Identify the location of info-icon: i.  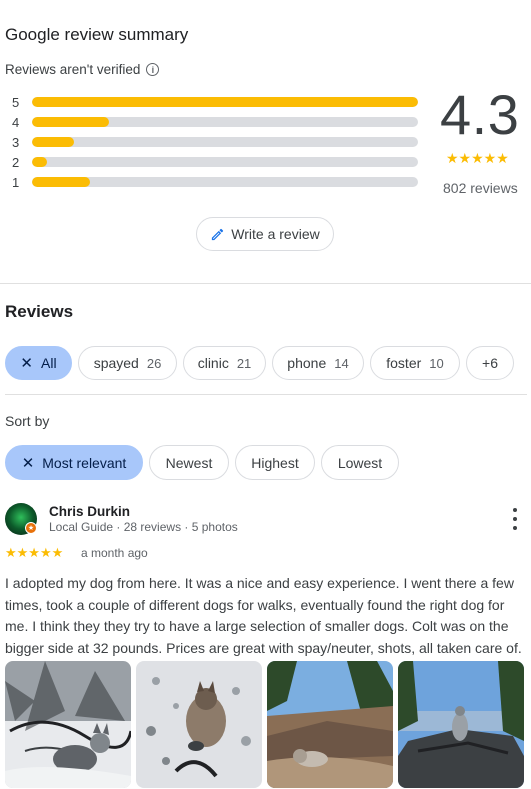
(153, 69).